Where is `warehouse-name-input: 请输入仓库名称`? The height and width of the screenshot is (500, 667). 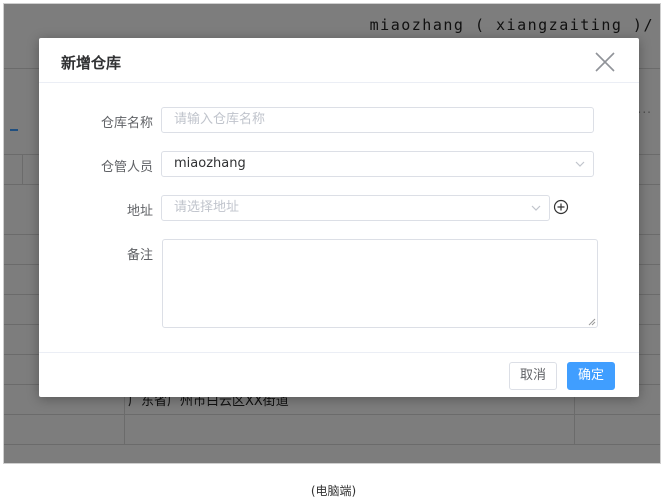
warehouse-name-input: 请输入仓库名称 is located at coordinates (377, 120).